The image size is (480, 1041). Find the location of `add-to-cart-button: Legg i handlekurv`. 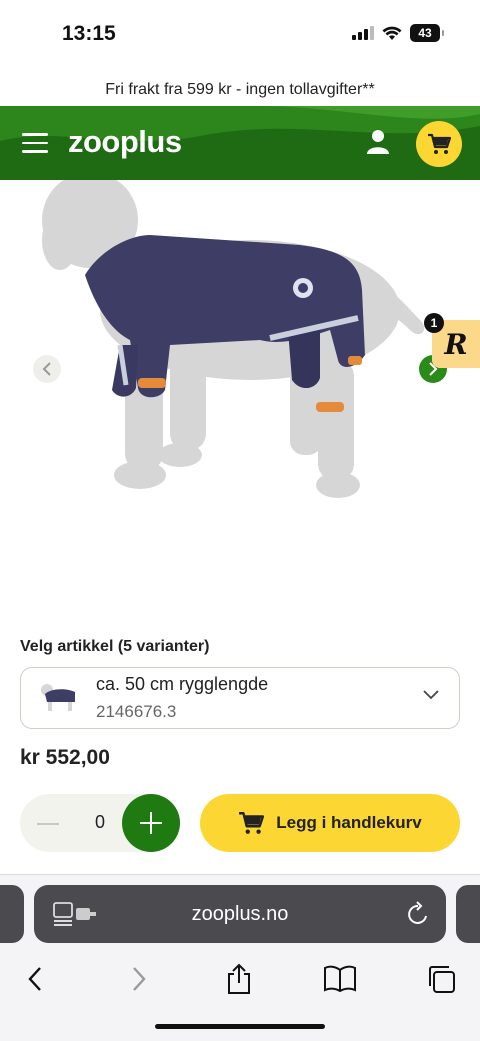

add-to-cart-button: Legg i handlekurv is located at coordinates (330, 823).